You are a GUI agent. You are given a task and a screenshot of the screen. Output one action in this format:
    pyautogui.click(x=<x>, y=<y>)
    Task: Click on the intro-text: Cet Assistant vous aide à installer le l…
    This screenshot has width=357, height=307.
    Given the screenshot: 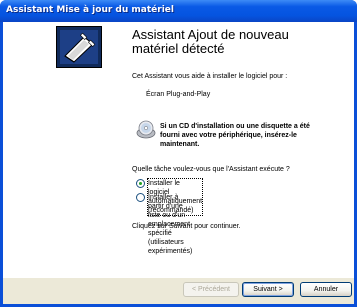 What is the action you would take?
    pyautogui.click(x=210, y=76)
    